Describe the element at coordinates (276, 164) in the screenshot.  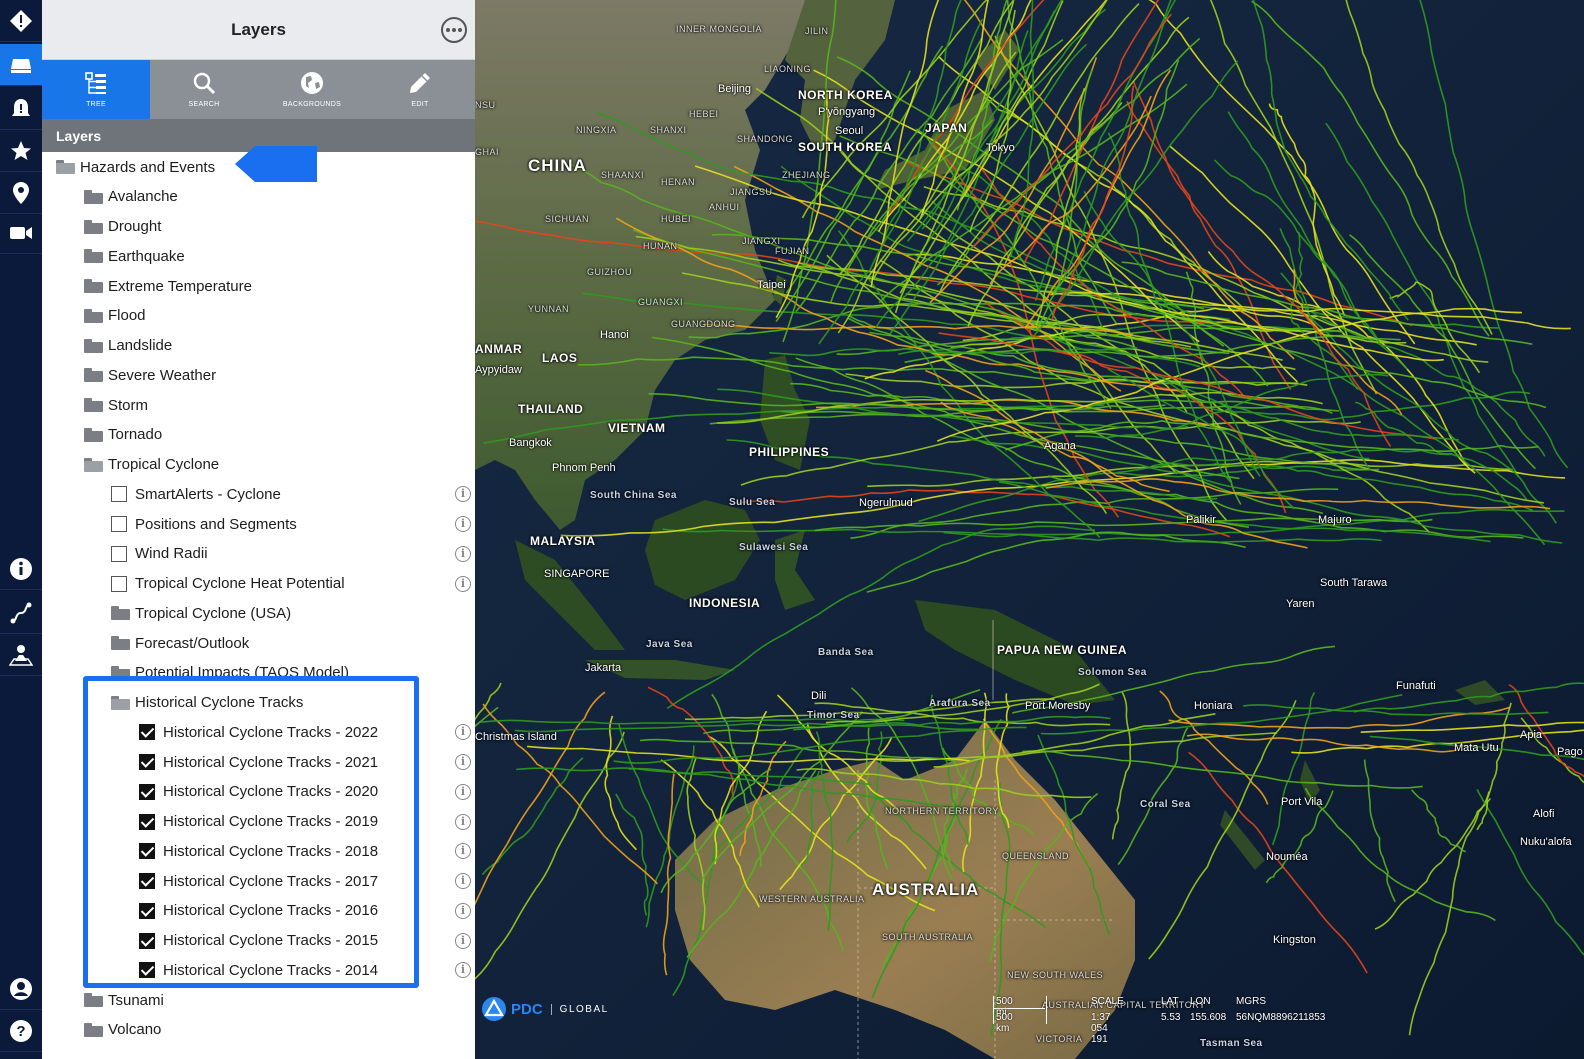
I see `pointer-arrow-annotation` at that location.